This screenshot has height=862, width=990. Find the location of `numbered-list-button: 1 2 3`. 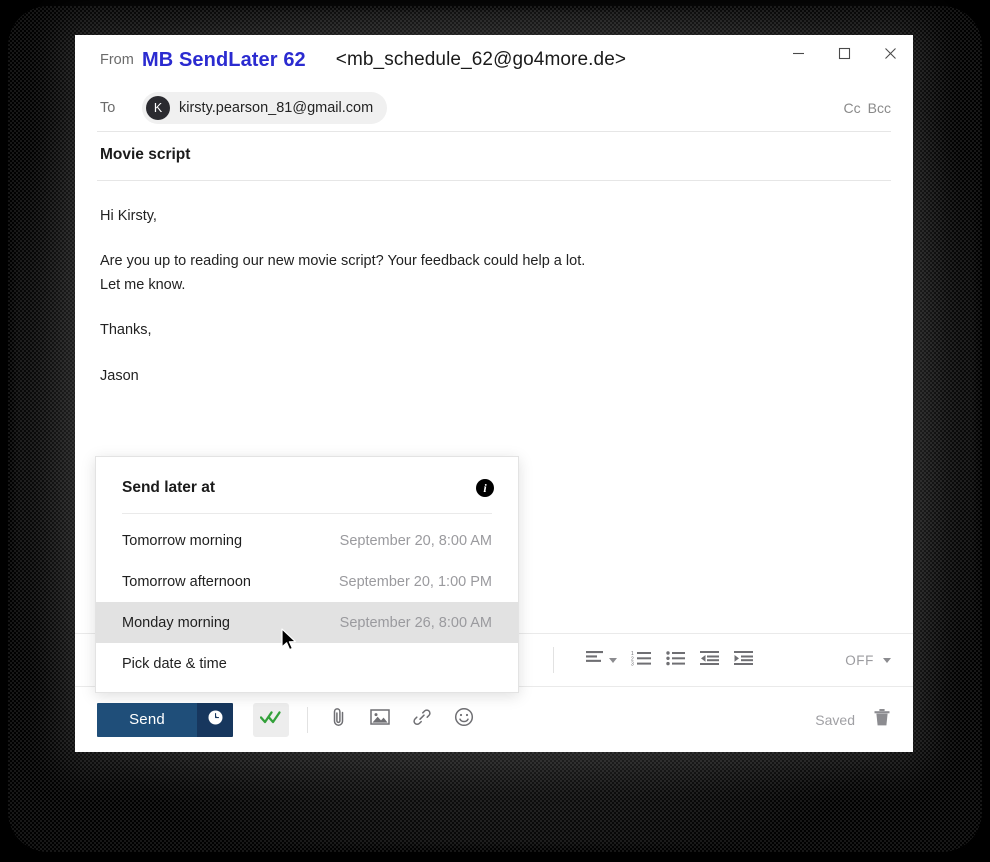

numbered-list-button: 1 2 3 is located at coordinates (641, 660).